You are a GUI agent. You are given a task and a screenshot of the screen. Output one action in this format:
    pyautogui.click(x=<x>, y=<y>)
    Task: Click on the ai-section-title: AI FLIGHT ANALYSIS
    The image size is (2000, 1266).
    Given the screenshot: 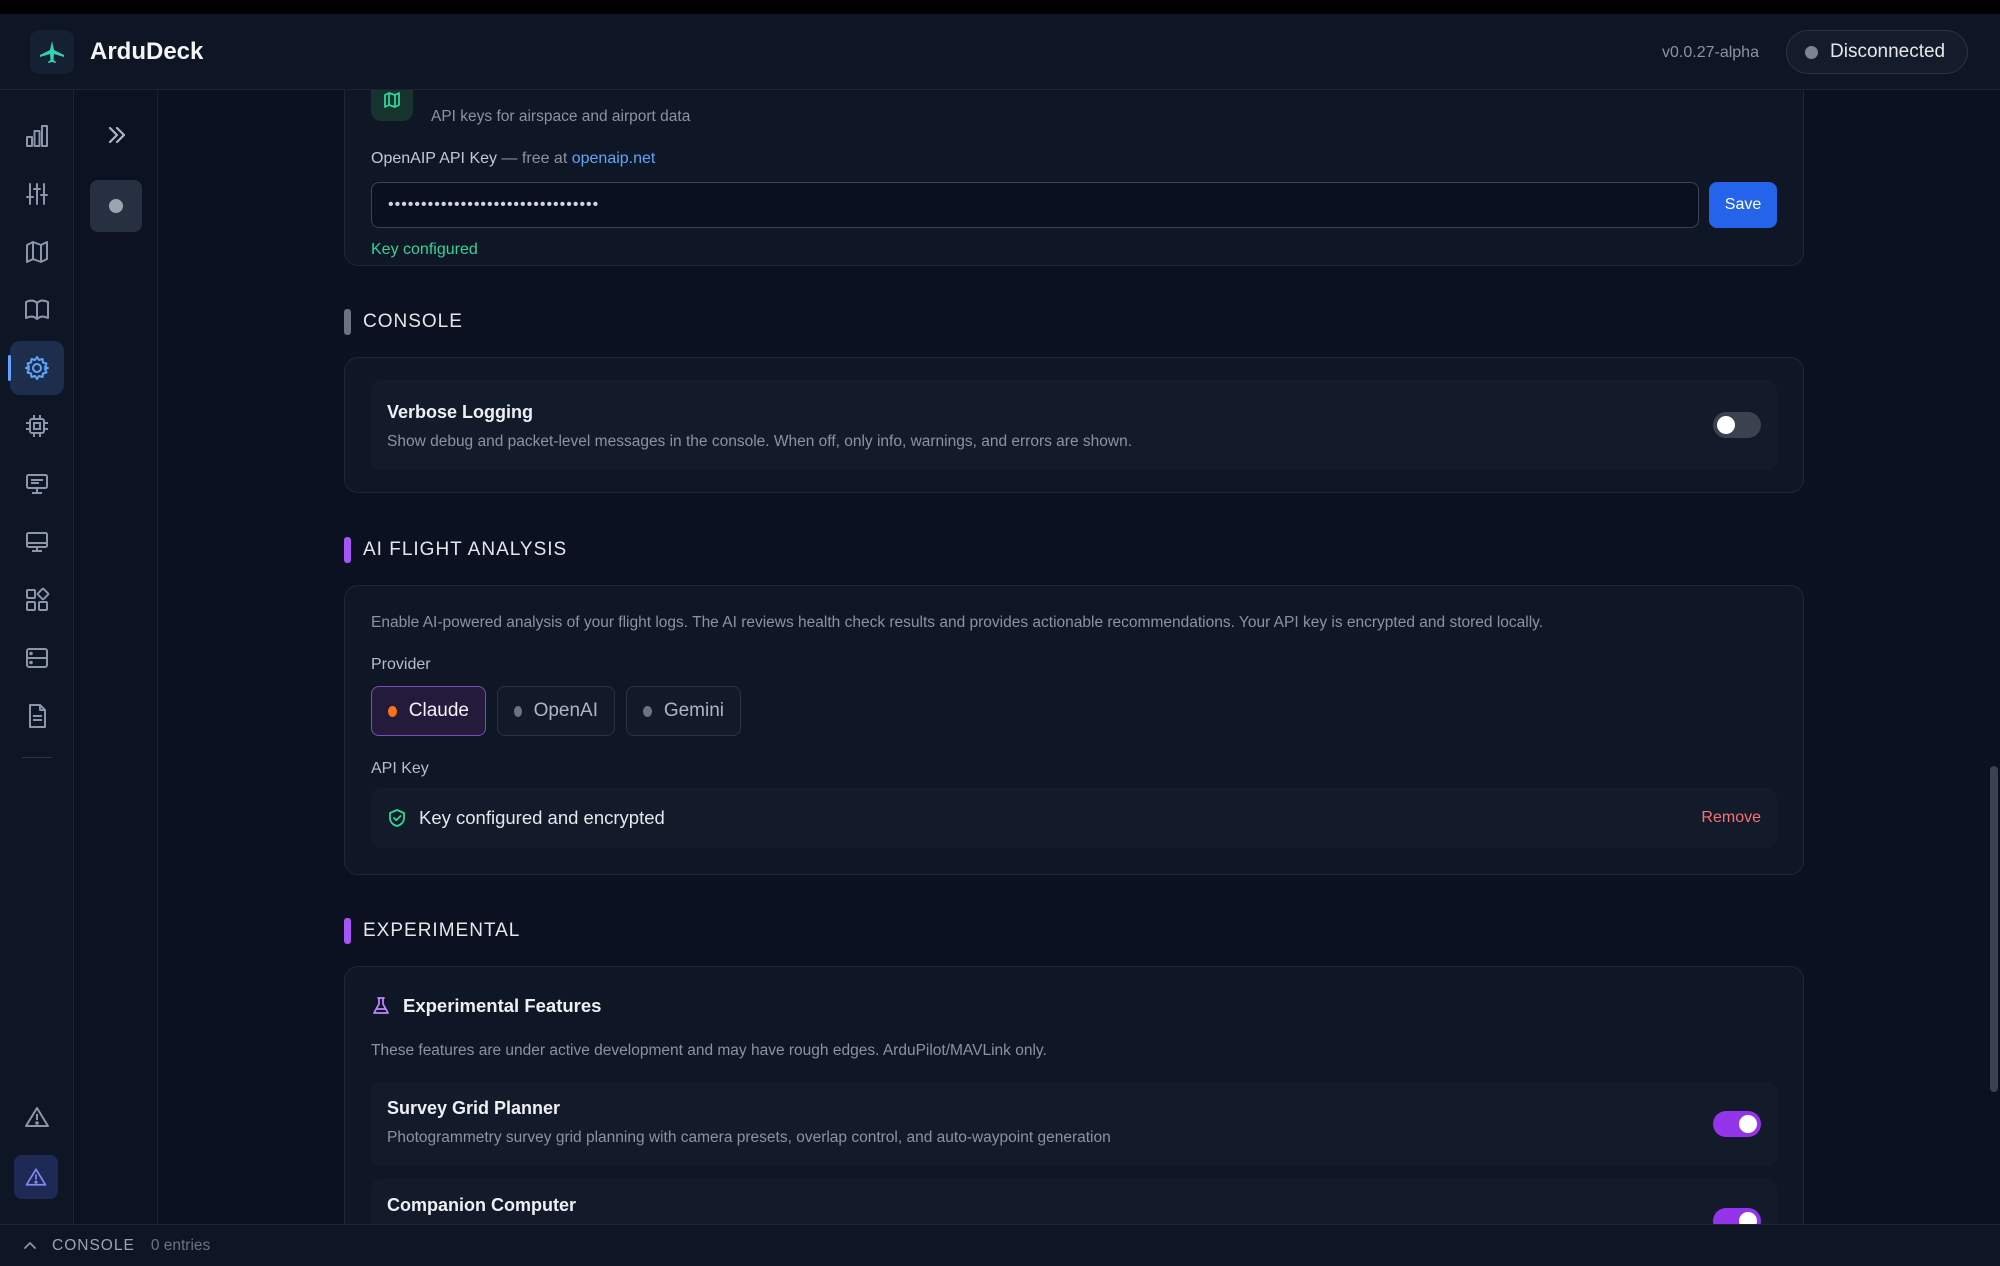 What is the action you would take?
    pyautogui.click(x=465, y=549)
    